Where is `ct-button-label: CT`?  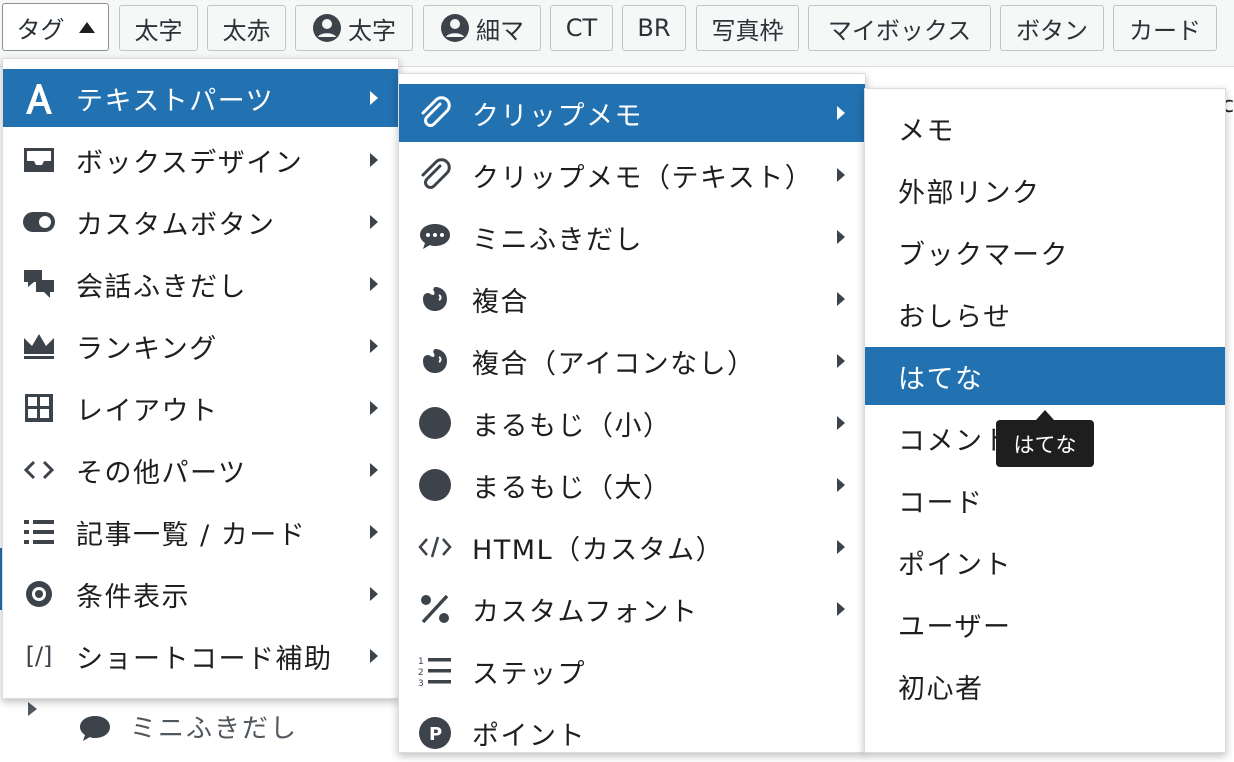 ct-button-label: CT is located at coordinates (581, 28).